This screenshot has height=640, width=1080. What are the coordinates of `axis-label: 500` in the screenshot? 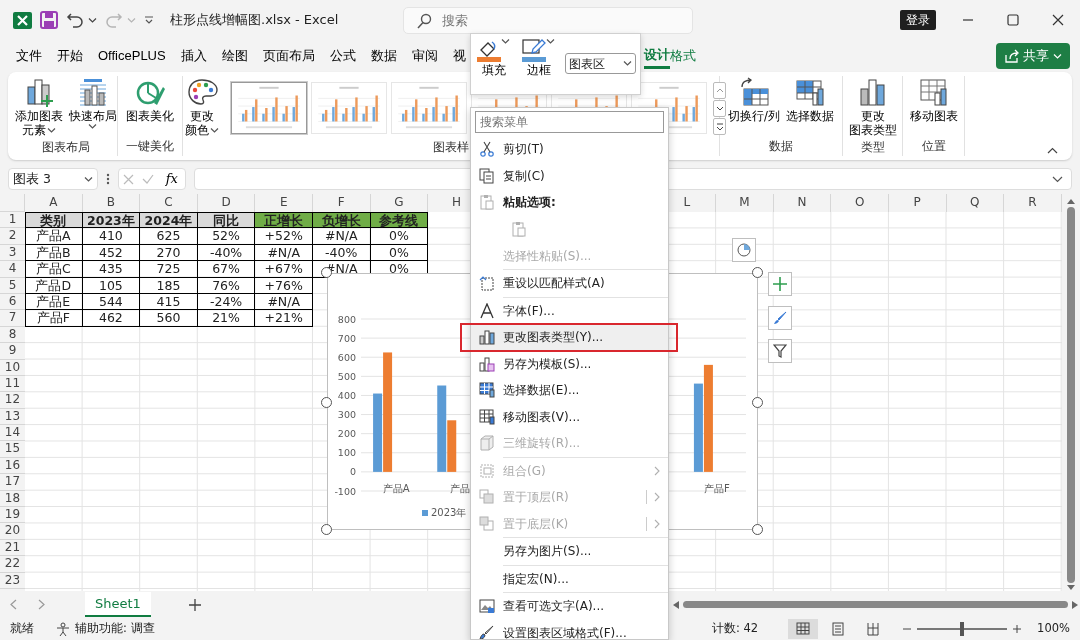 It's located at (346, 376).